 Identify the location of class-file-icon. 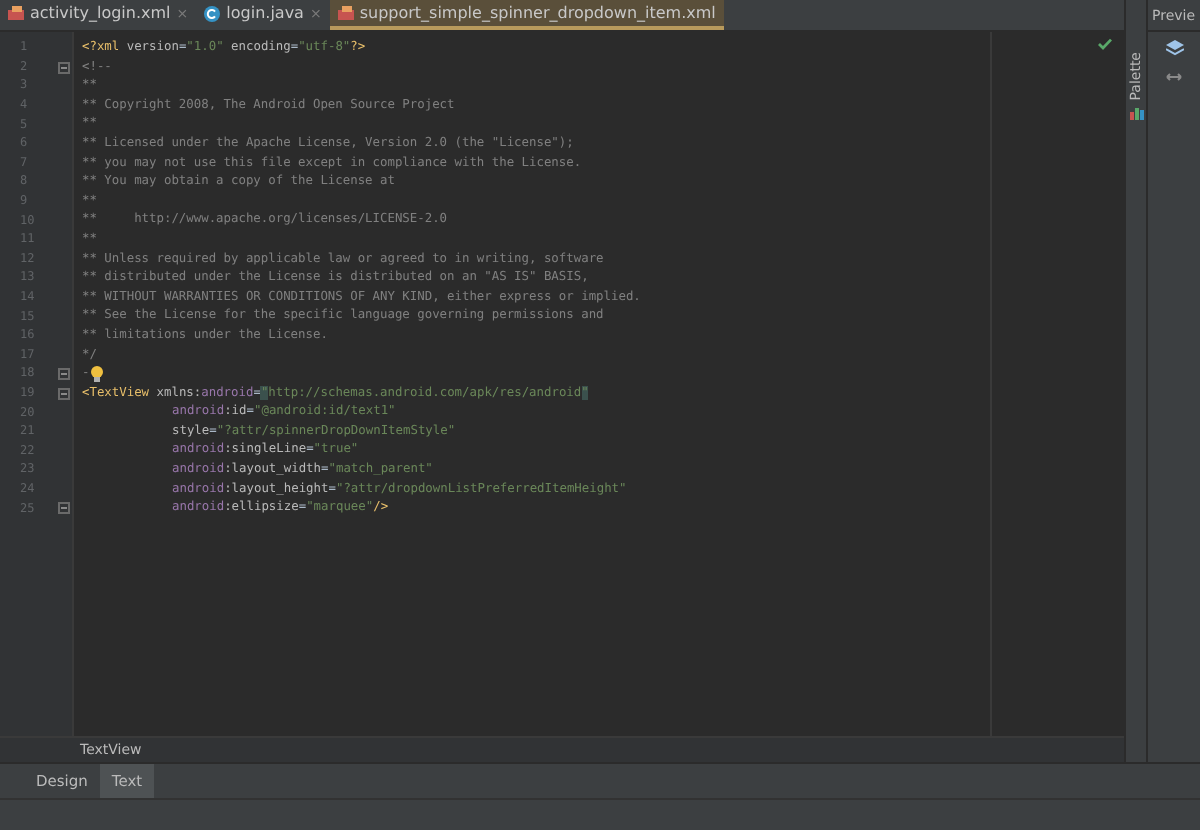
(212, 13).